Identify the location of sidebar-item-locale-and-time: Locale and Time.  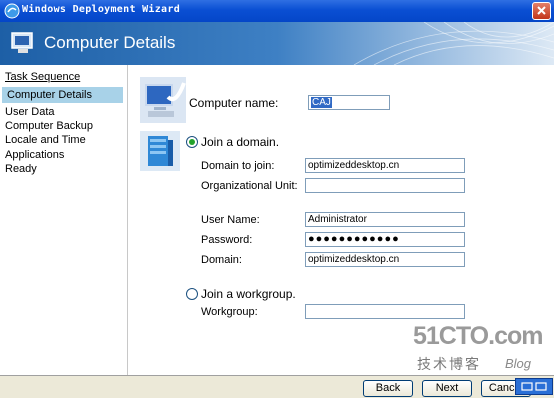
(64, 140).